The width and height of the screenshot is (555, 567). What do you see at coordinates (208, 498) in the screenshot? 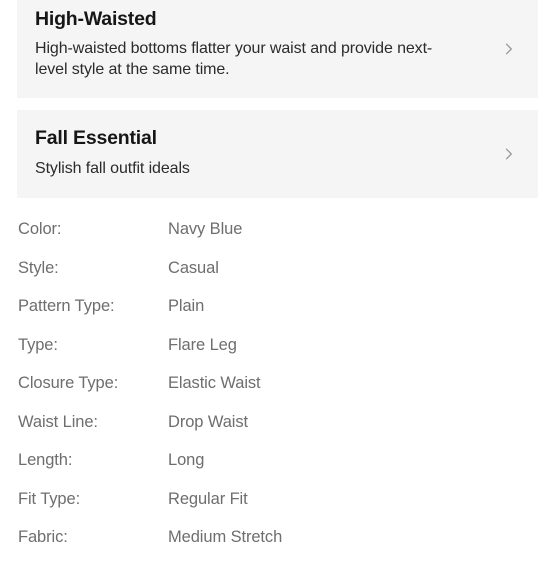
I see `attribute-value: Regular Fit` at bounding box center [208, 498].